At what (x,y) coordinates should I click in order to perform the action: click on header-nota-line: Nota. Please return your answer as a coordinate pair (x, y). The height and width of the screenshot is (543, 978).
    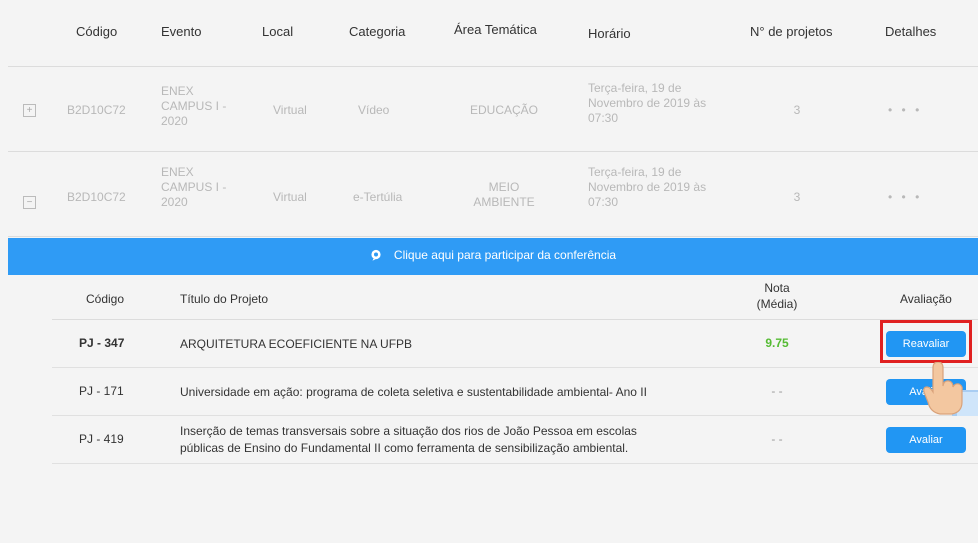
    Looking at the image, I should click on (777, 288).